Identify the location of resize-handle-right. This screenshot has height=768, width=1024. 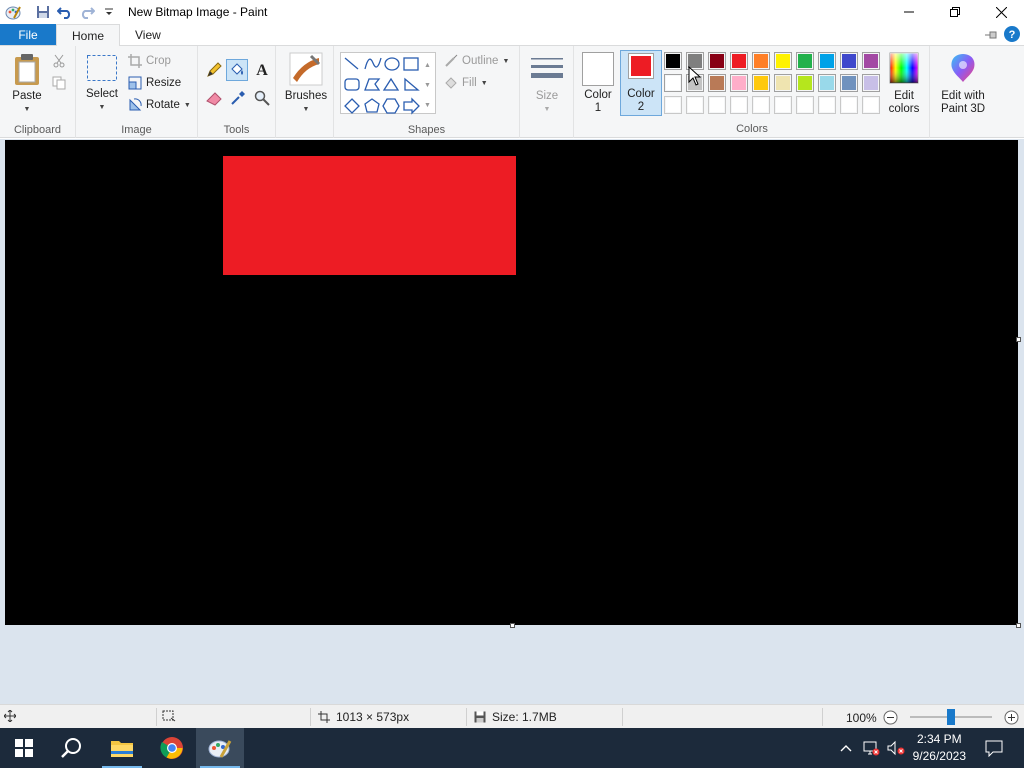
(1018, 339).